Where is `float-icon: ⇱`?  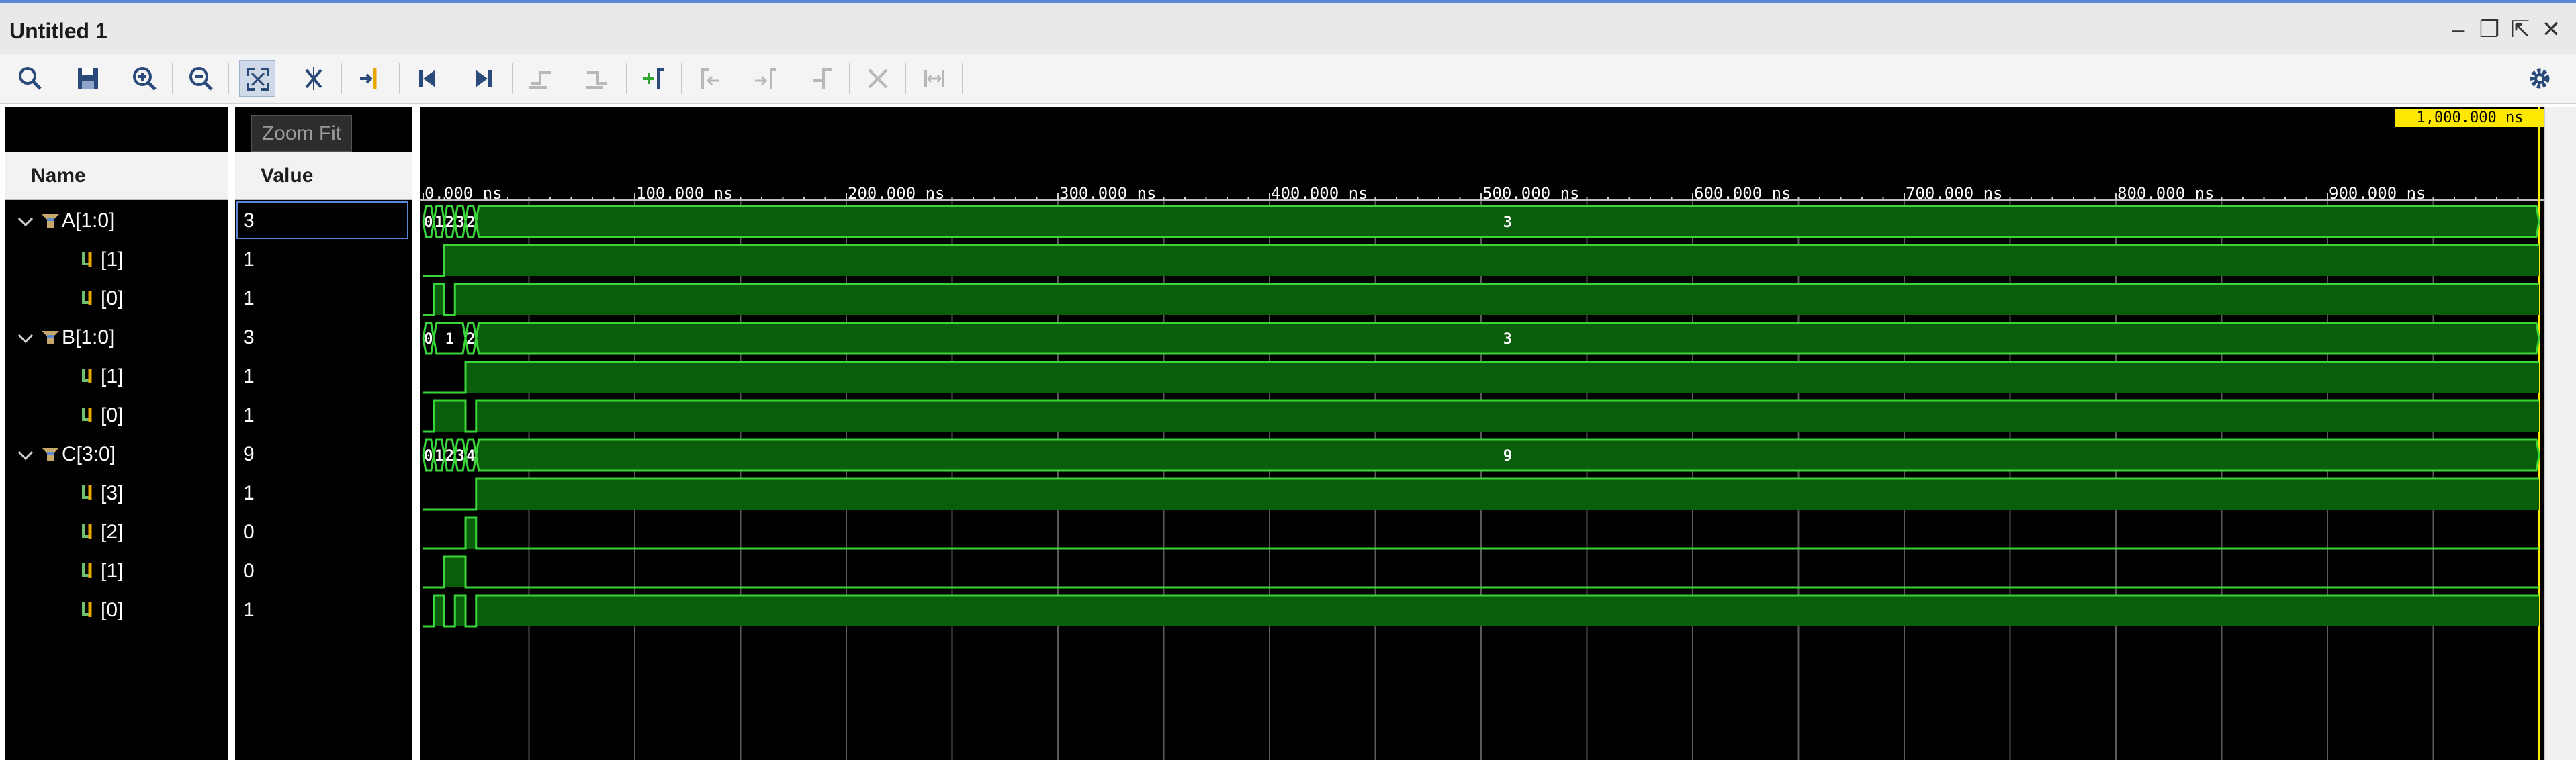 float-icon: ⇱ is located at coordinates (2520, 29).